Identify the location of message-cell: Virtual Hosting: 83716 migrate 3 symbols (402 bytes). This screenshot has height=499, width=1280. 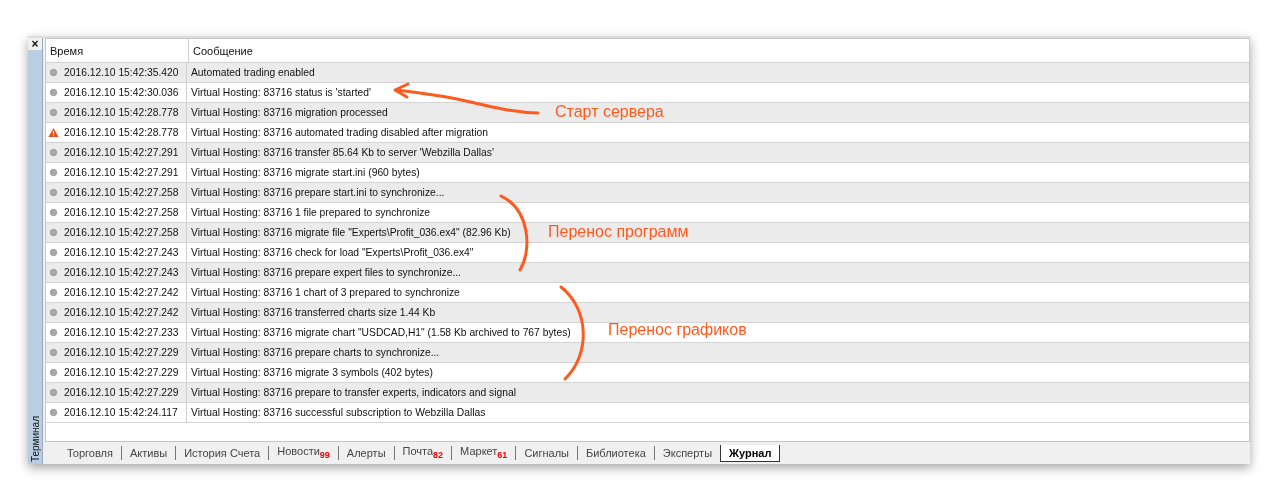
(312, 372).